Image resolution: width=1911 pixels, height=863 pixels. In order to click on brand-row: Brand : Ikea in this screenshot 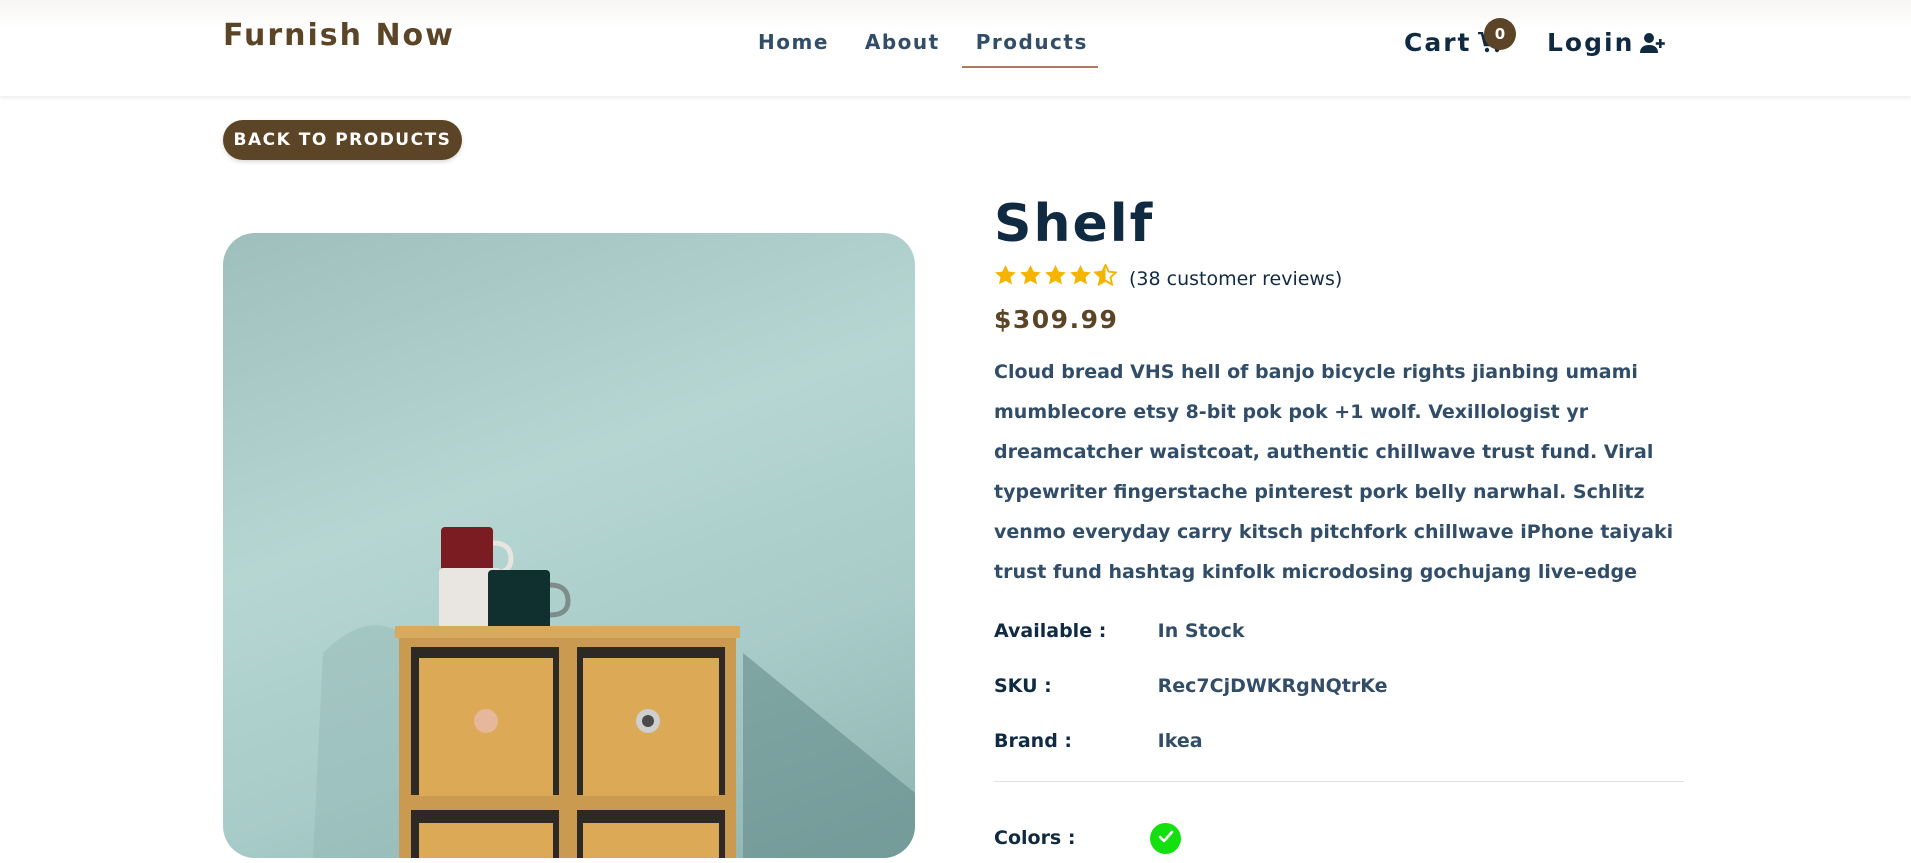, I will do `click(1098, 741)`.